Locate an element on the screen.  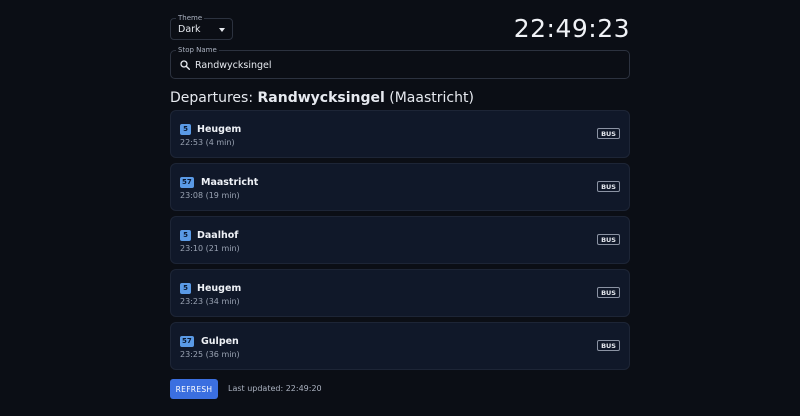
search-icon is located at coordinates (185, 65).